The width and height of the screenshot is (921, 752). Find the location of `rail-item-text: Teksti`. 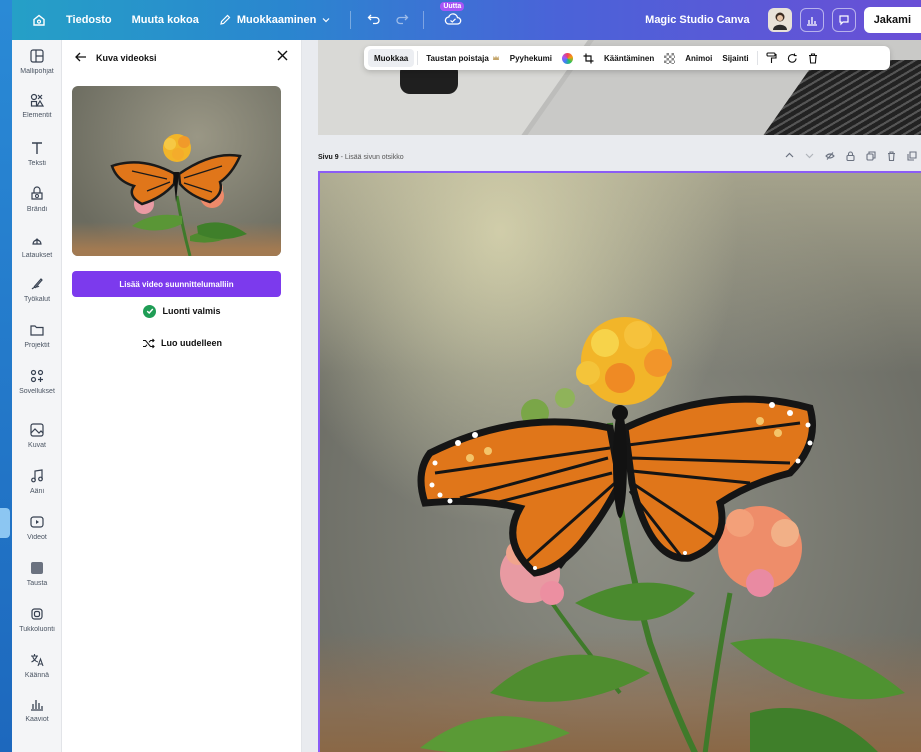

rail-item-text: Teksti is located at coordinates (37, 153).